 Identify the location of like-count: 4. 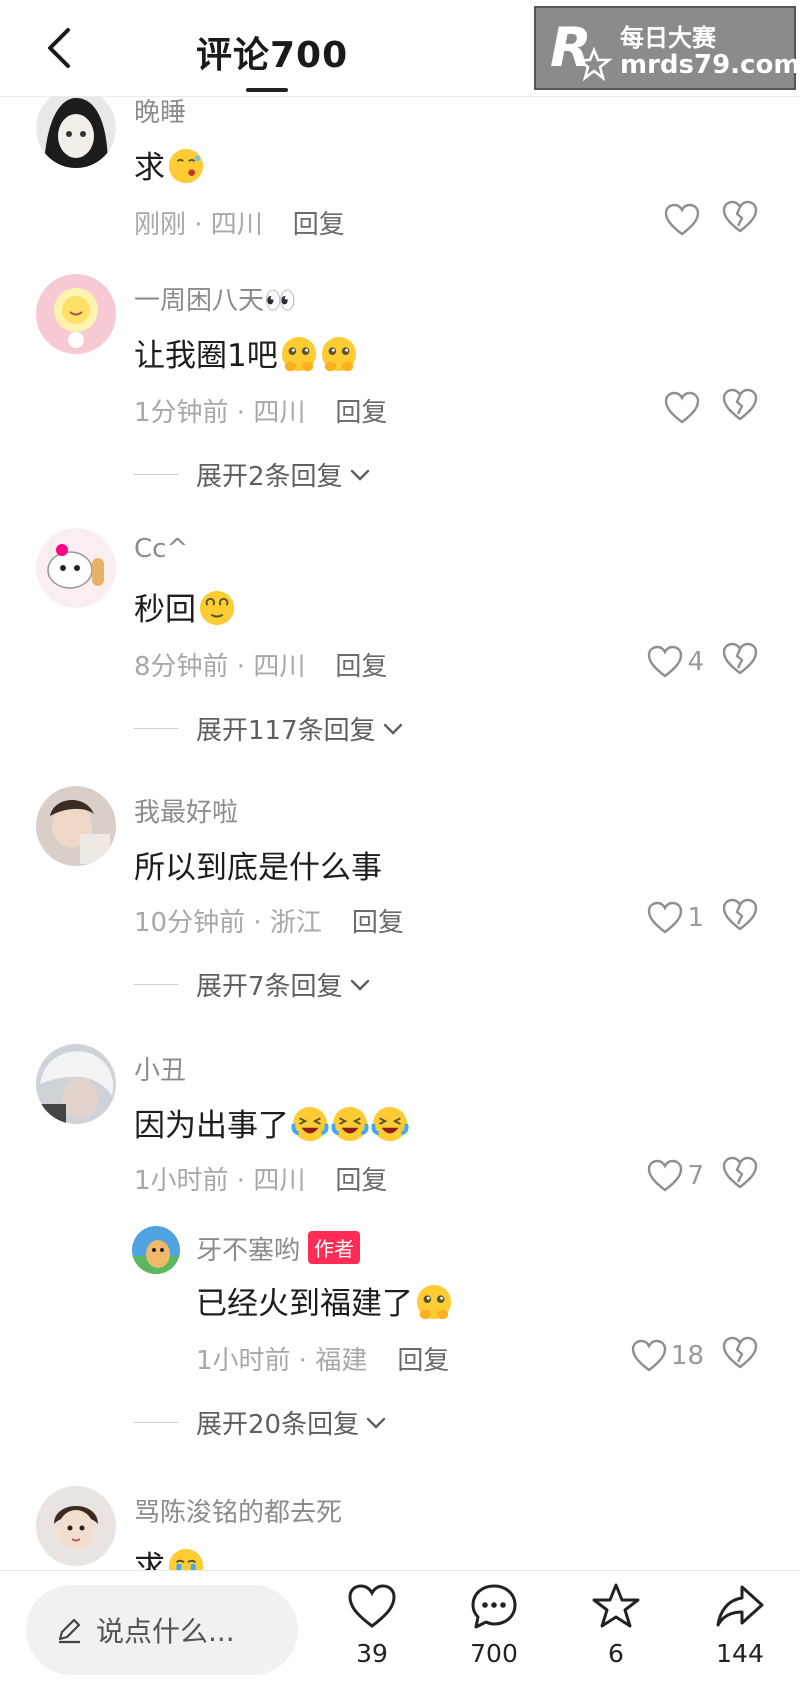
(695, 662).